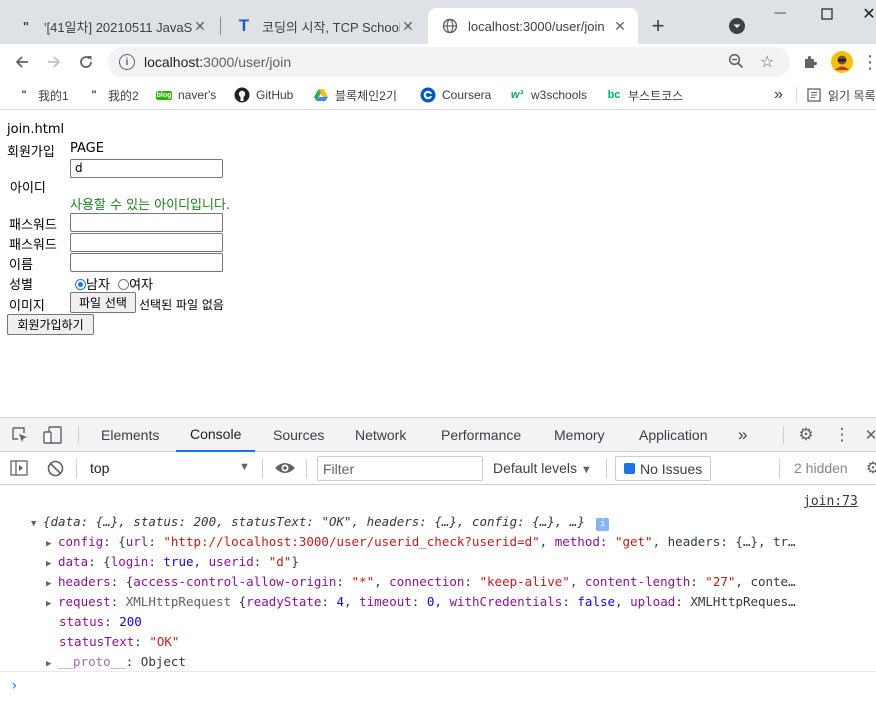 Image resolution: width=876 pixels, height=714 pixels. I want to click on device-toolbar-icon, so click(53, 435).